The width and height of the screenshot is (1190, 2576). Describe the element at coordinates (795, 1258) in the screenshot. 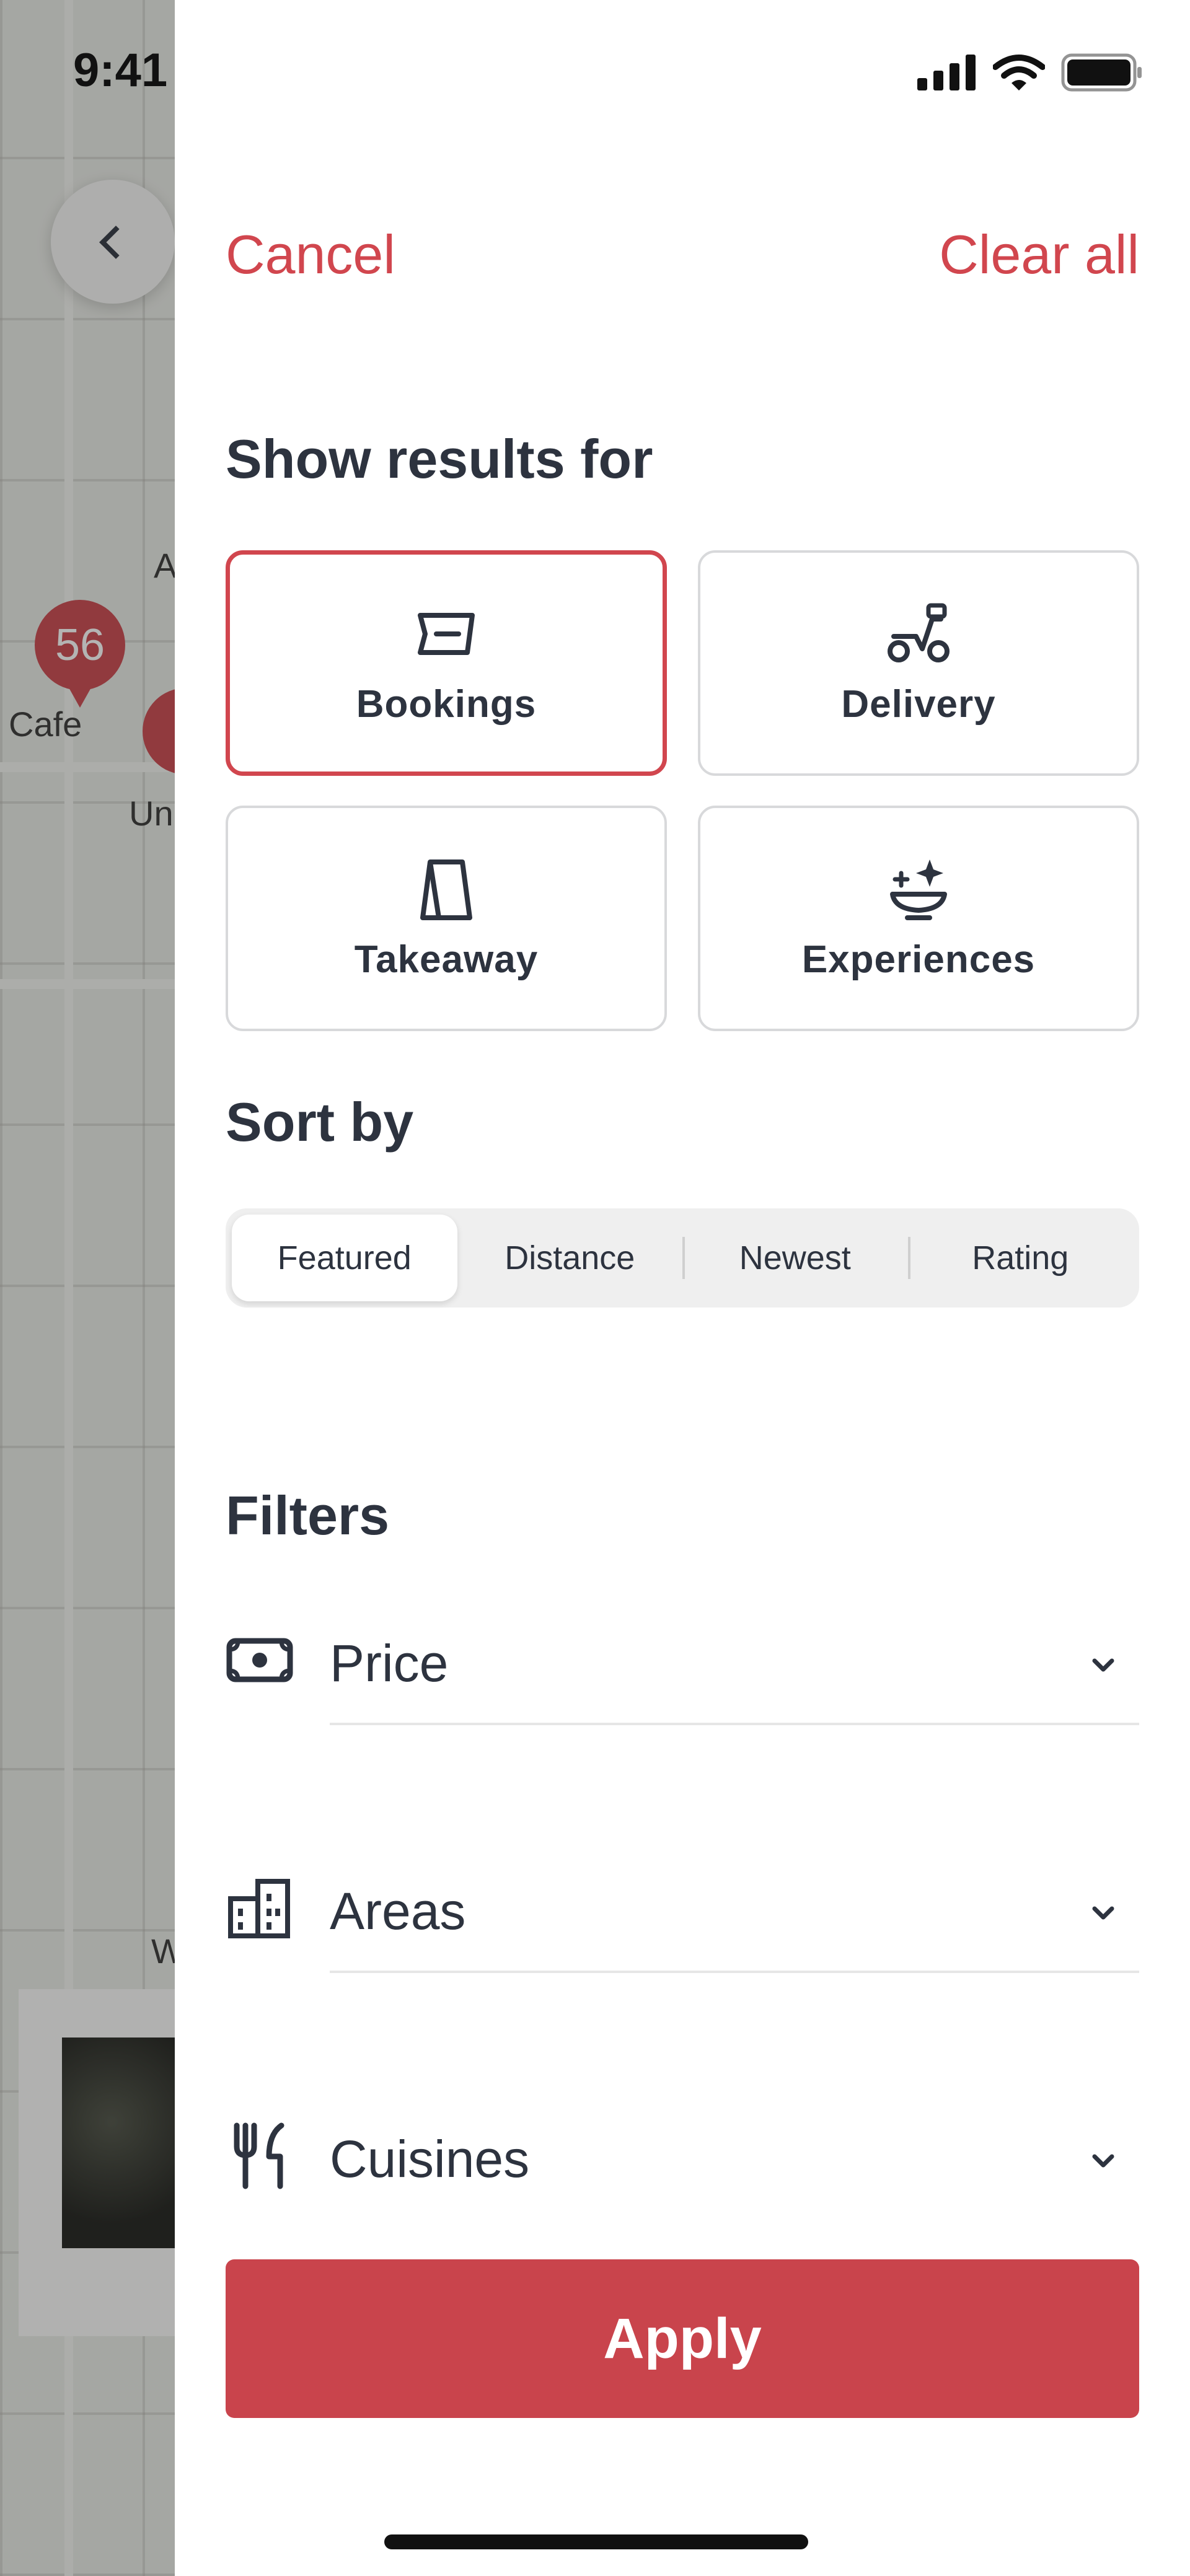

I see `sort-option-newest: Newest` at that location.